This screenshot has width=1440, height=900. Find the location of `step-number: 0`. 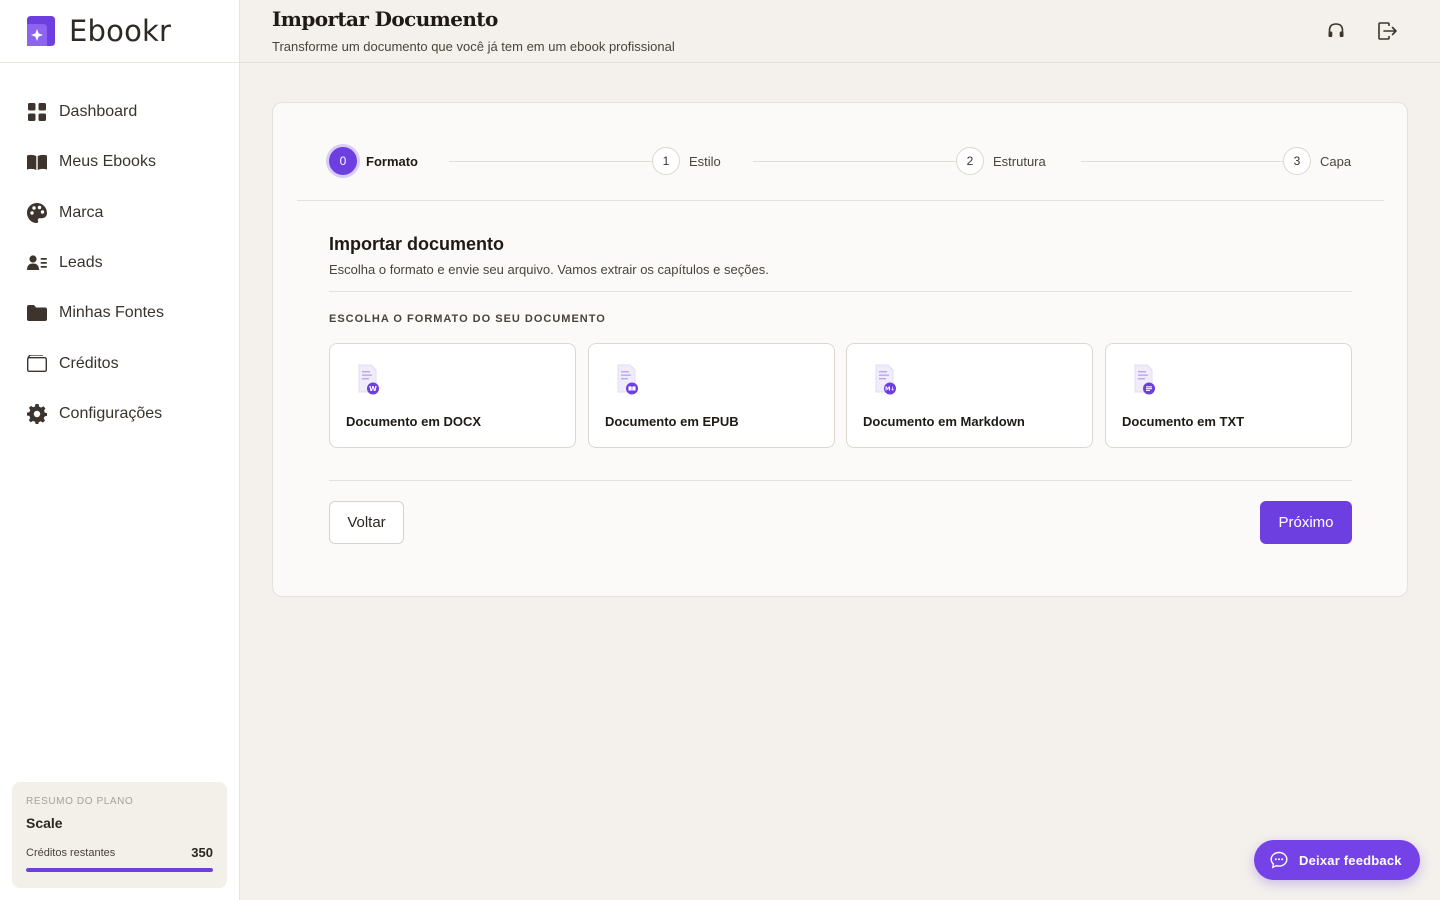

step-number: 0 is located at coordinates (343, 161).